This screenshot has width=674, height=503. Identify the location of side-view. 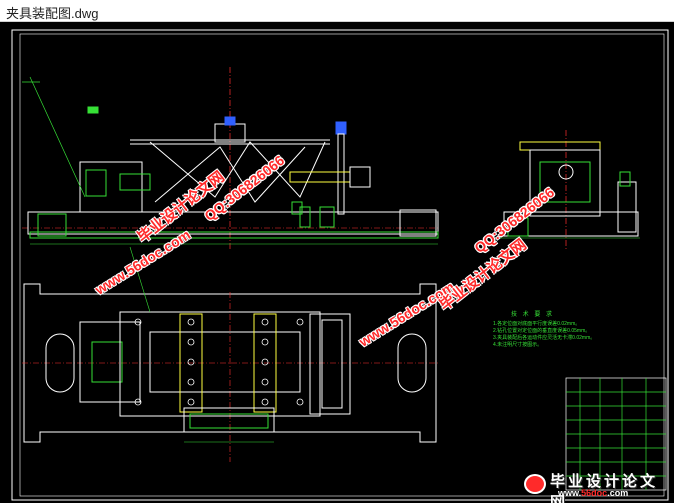
(570, 190).